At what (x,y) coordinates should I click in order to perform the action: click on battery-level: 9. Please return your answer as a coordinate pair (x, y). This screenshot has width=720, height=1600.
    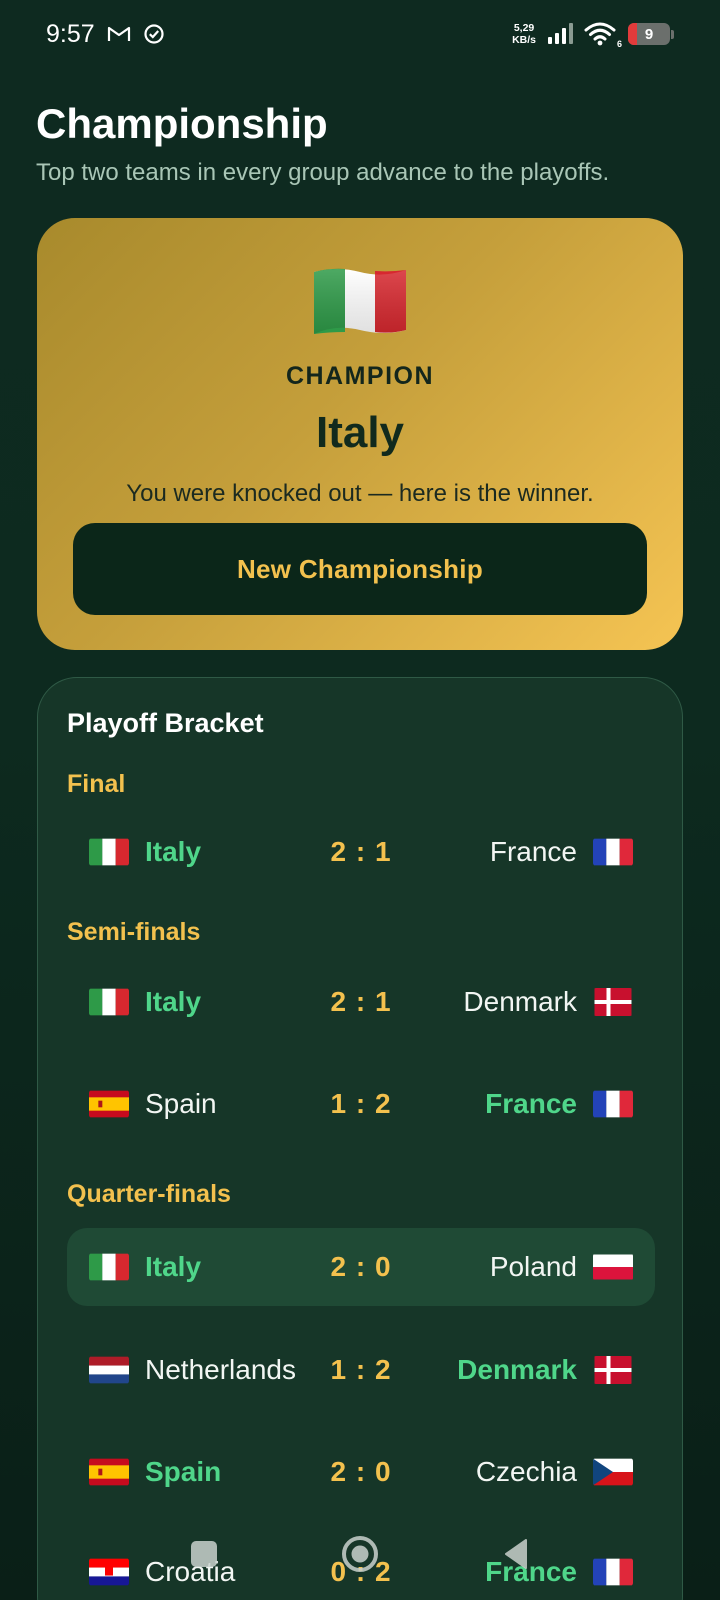
    Looking at the image, I should click on (649, 34).